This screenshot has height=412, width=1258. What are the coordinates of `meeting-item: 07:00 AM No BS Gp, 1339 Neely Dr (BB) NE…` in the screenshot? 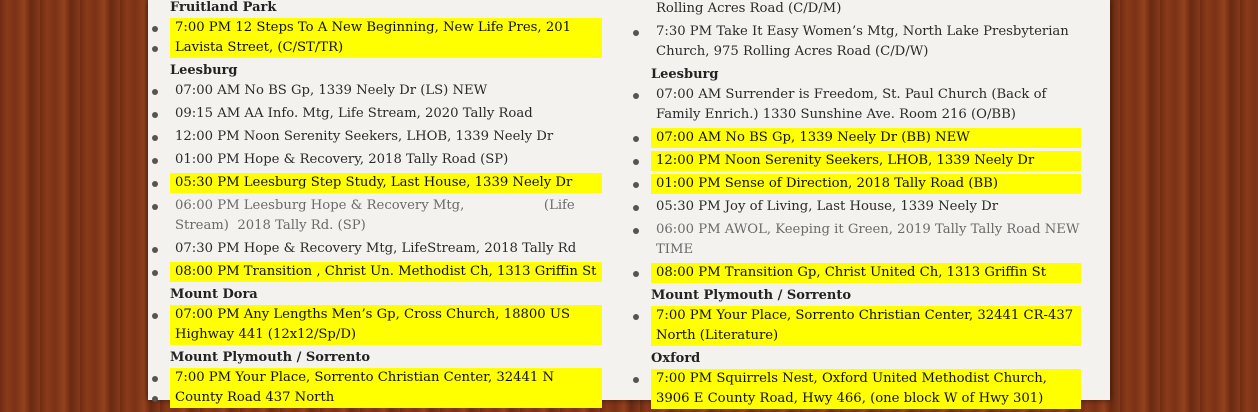 It's located at (857, 138).